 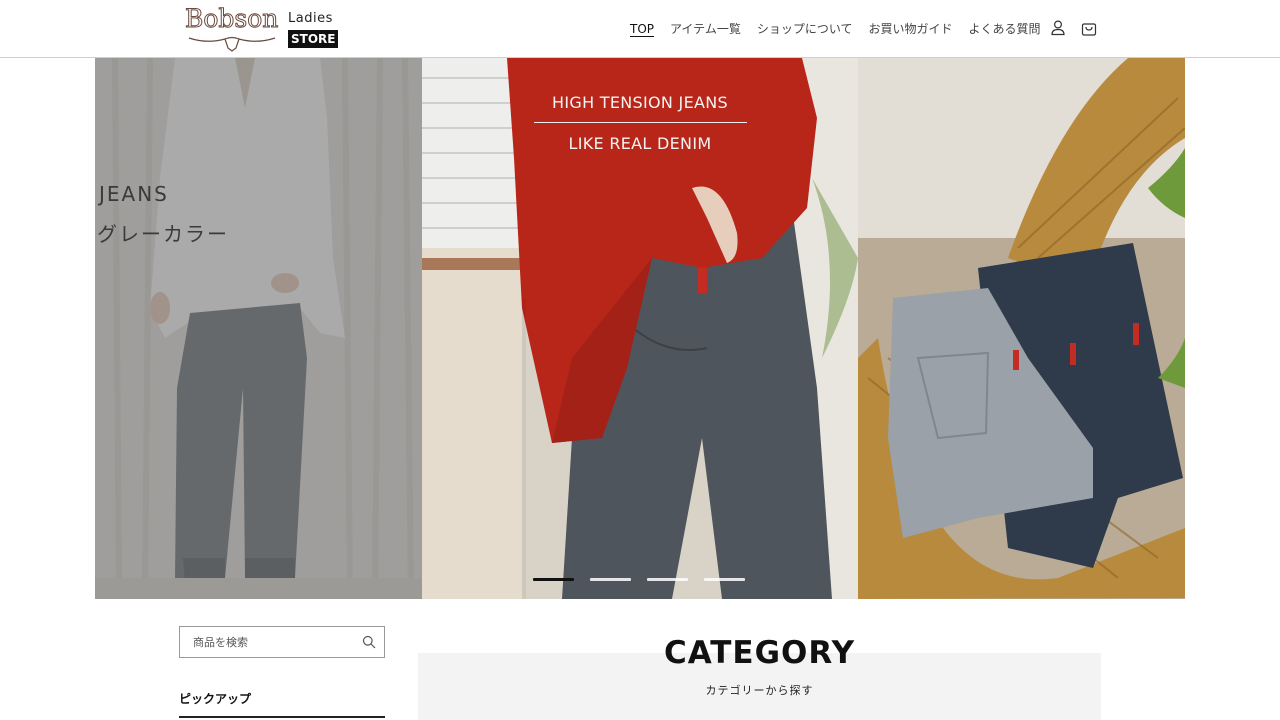 What do you see at coordinates (640, 143) in the screenshot?
I see `center-slide-tagline: LIKE REAL DENIM` at bounding box center [640, 143].